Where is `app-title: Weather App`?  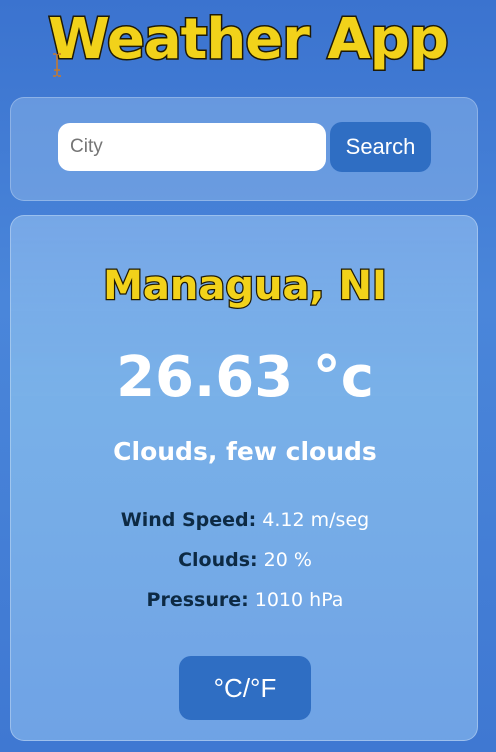
app-title: Weather App is located at coordinates (249, 40).